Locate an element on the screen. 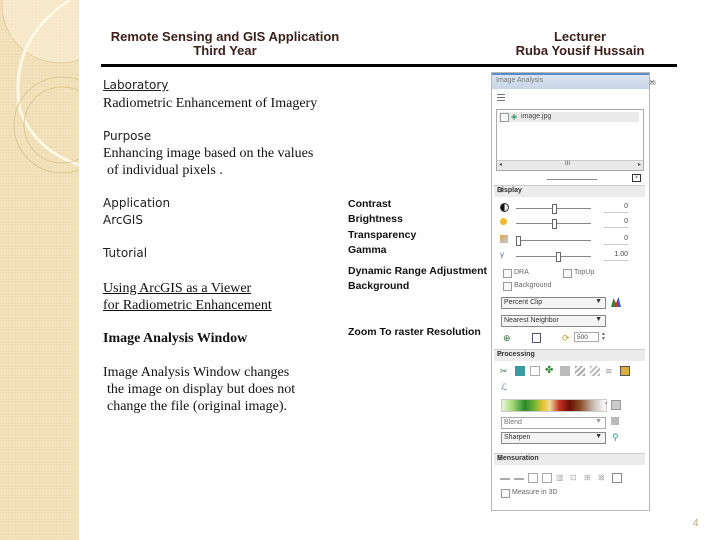 The height and width of the screenshot is (540, 720). callout-gamma: Gamma is located at coordinates (367, 250).